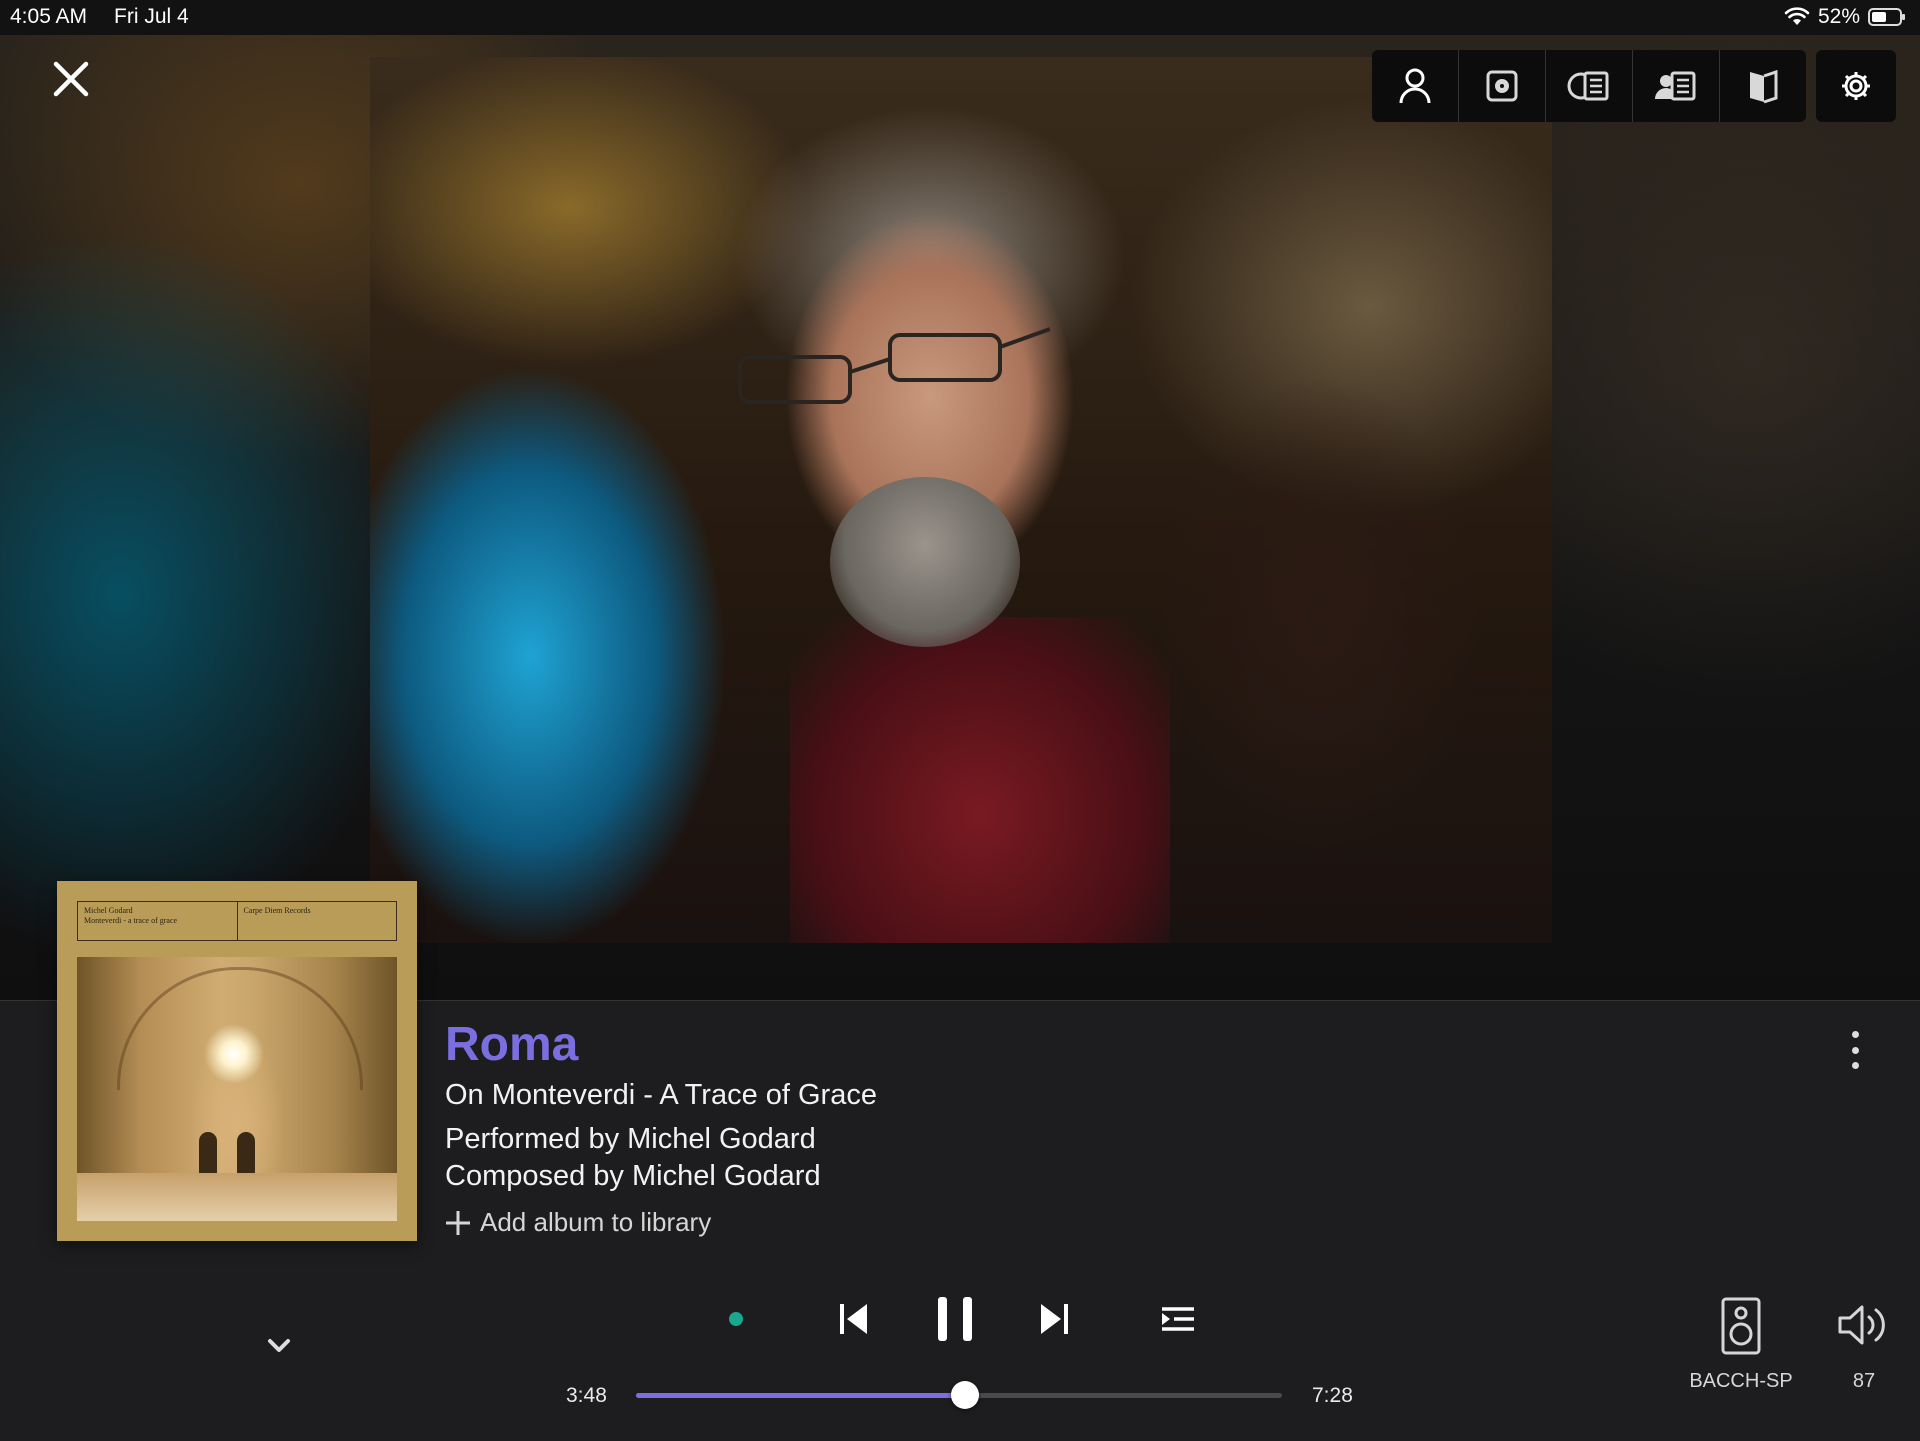 The height and width of the screenshot is (1441, 1920). I want to click on volume-icon, so click(1861, 1325).